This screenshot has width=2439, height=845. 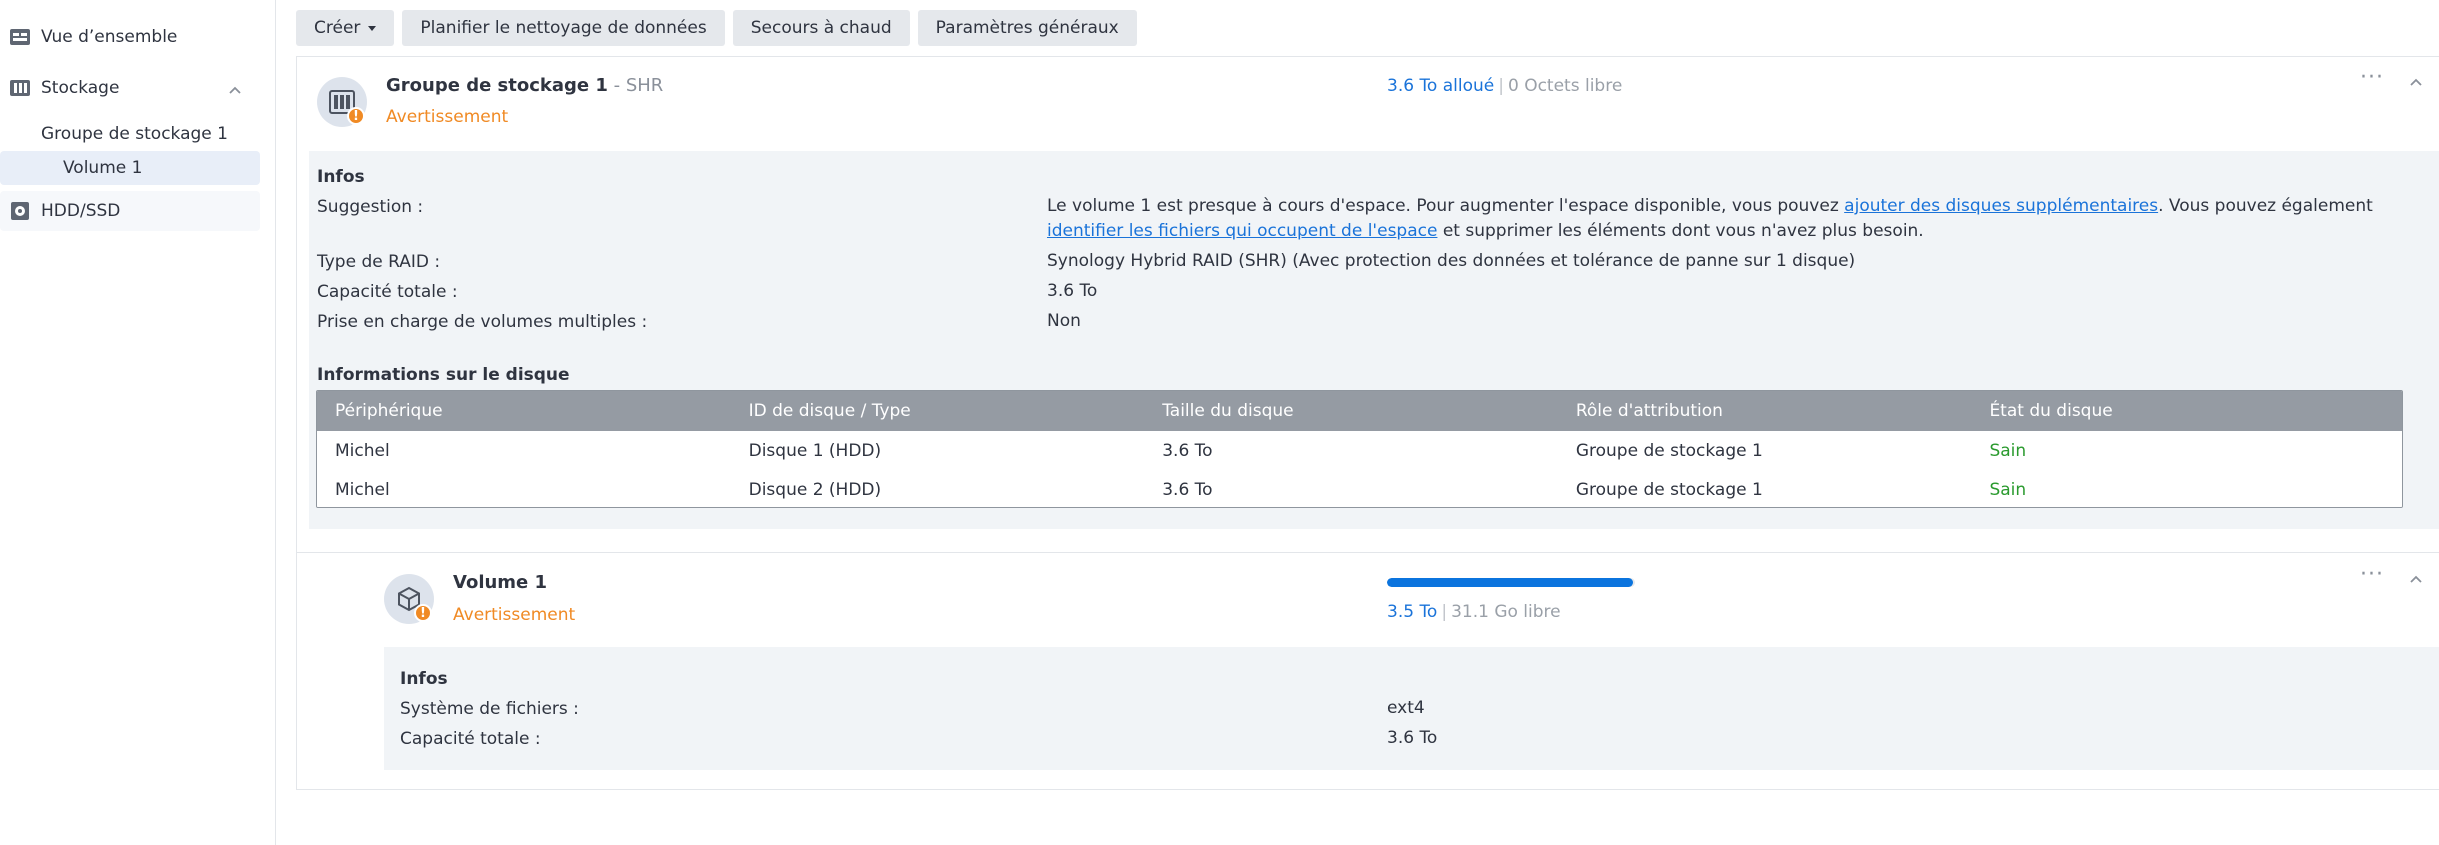 I want to click on raid-type-label: Type de RAID :, so click(x=379, y=262).